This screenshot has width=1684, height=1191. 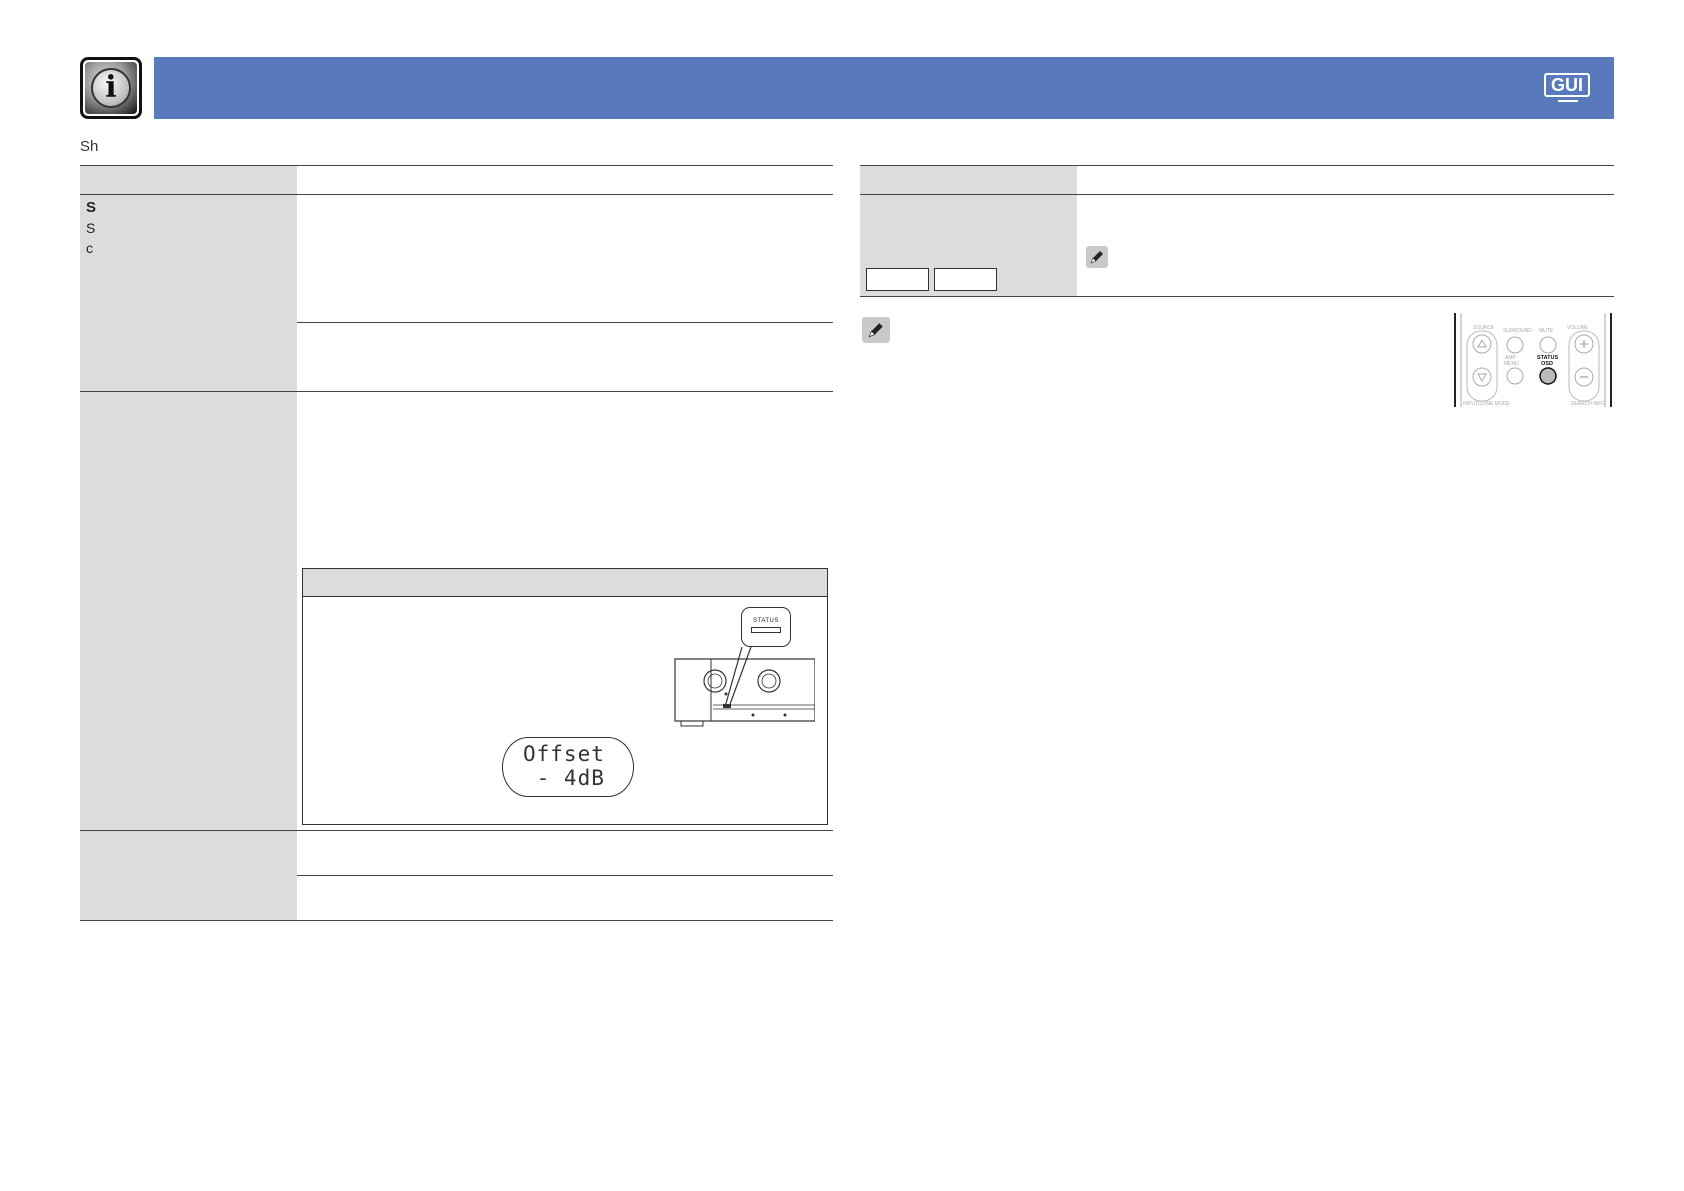 I want to click on front-display: Offset - 4dB, so click(x=568, y=767).